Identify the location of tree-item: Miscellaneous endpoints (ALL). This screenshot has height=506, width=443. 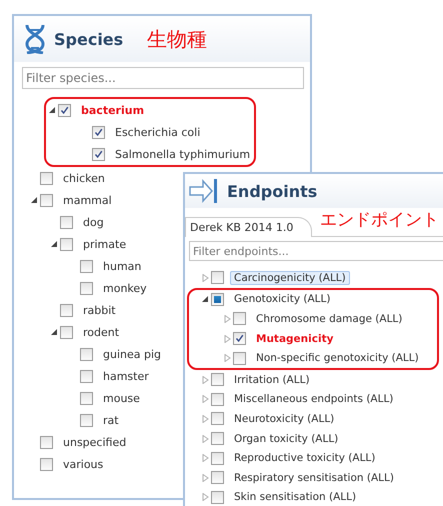
(314, 399).